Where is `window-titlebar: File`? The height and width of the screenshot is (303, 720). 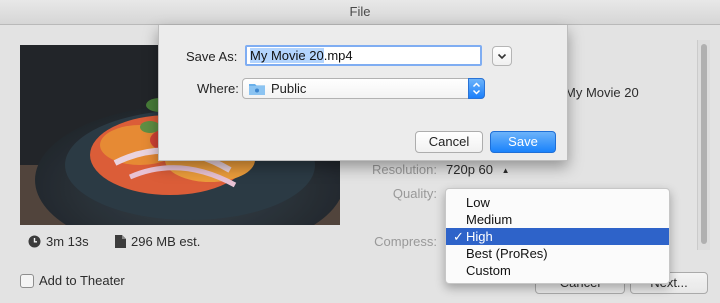 window-titlebar: File is located at coordinates (360, 12).